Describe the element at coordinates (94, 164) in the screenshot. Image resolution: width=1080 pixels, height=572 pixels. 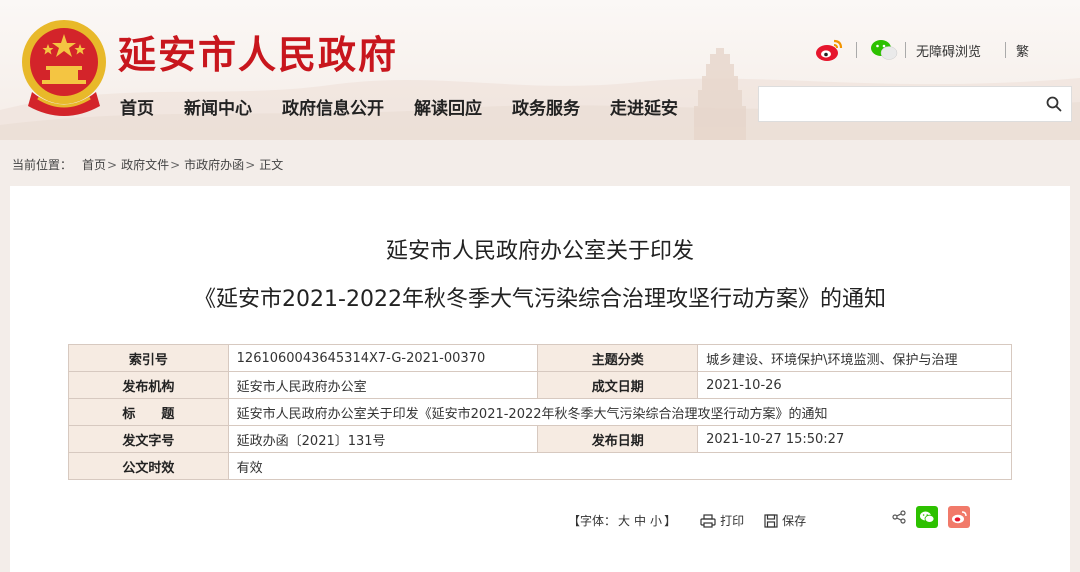
I see `breadcrumb-home: 首页` at that location.